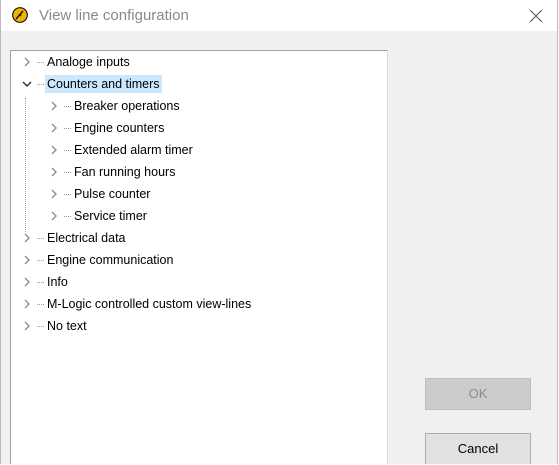 The image size is (559, 465). Describe the element at coordinates (119, 128) in the screenshot. I see `tree-item-label: Engine counters` at that location.